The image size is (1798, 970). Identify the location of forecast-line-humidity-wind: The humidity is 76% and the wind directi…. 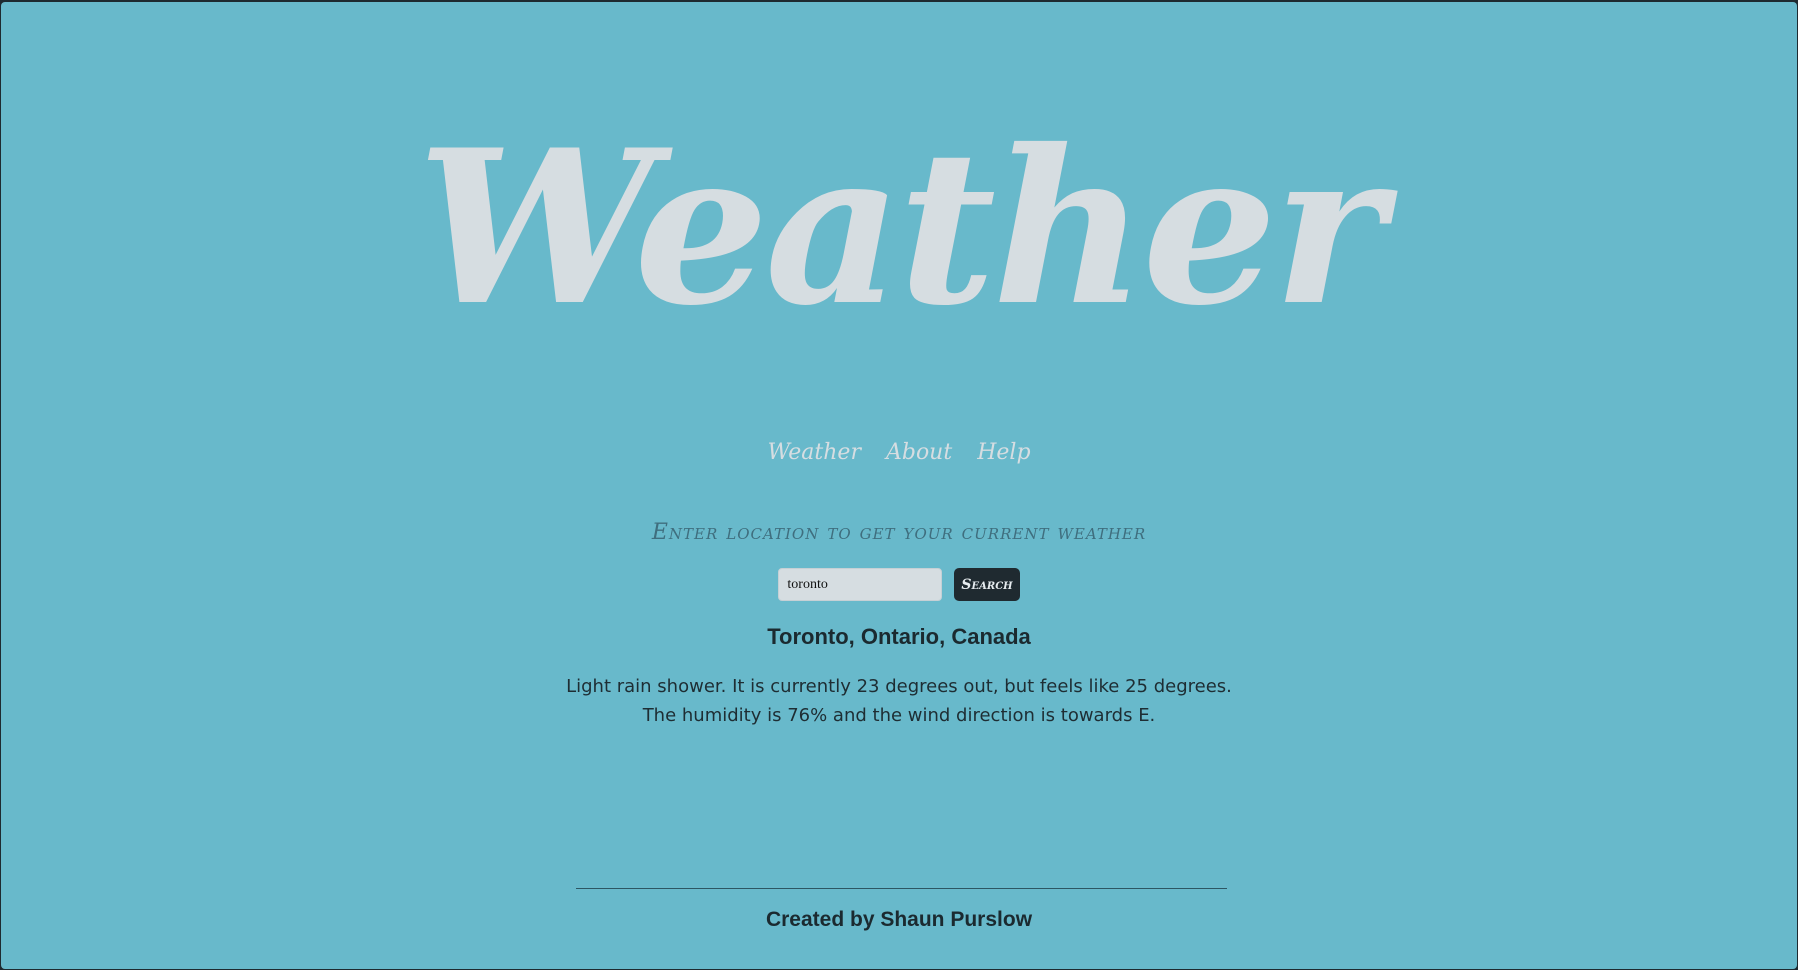
(899, 715).